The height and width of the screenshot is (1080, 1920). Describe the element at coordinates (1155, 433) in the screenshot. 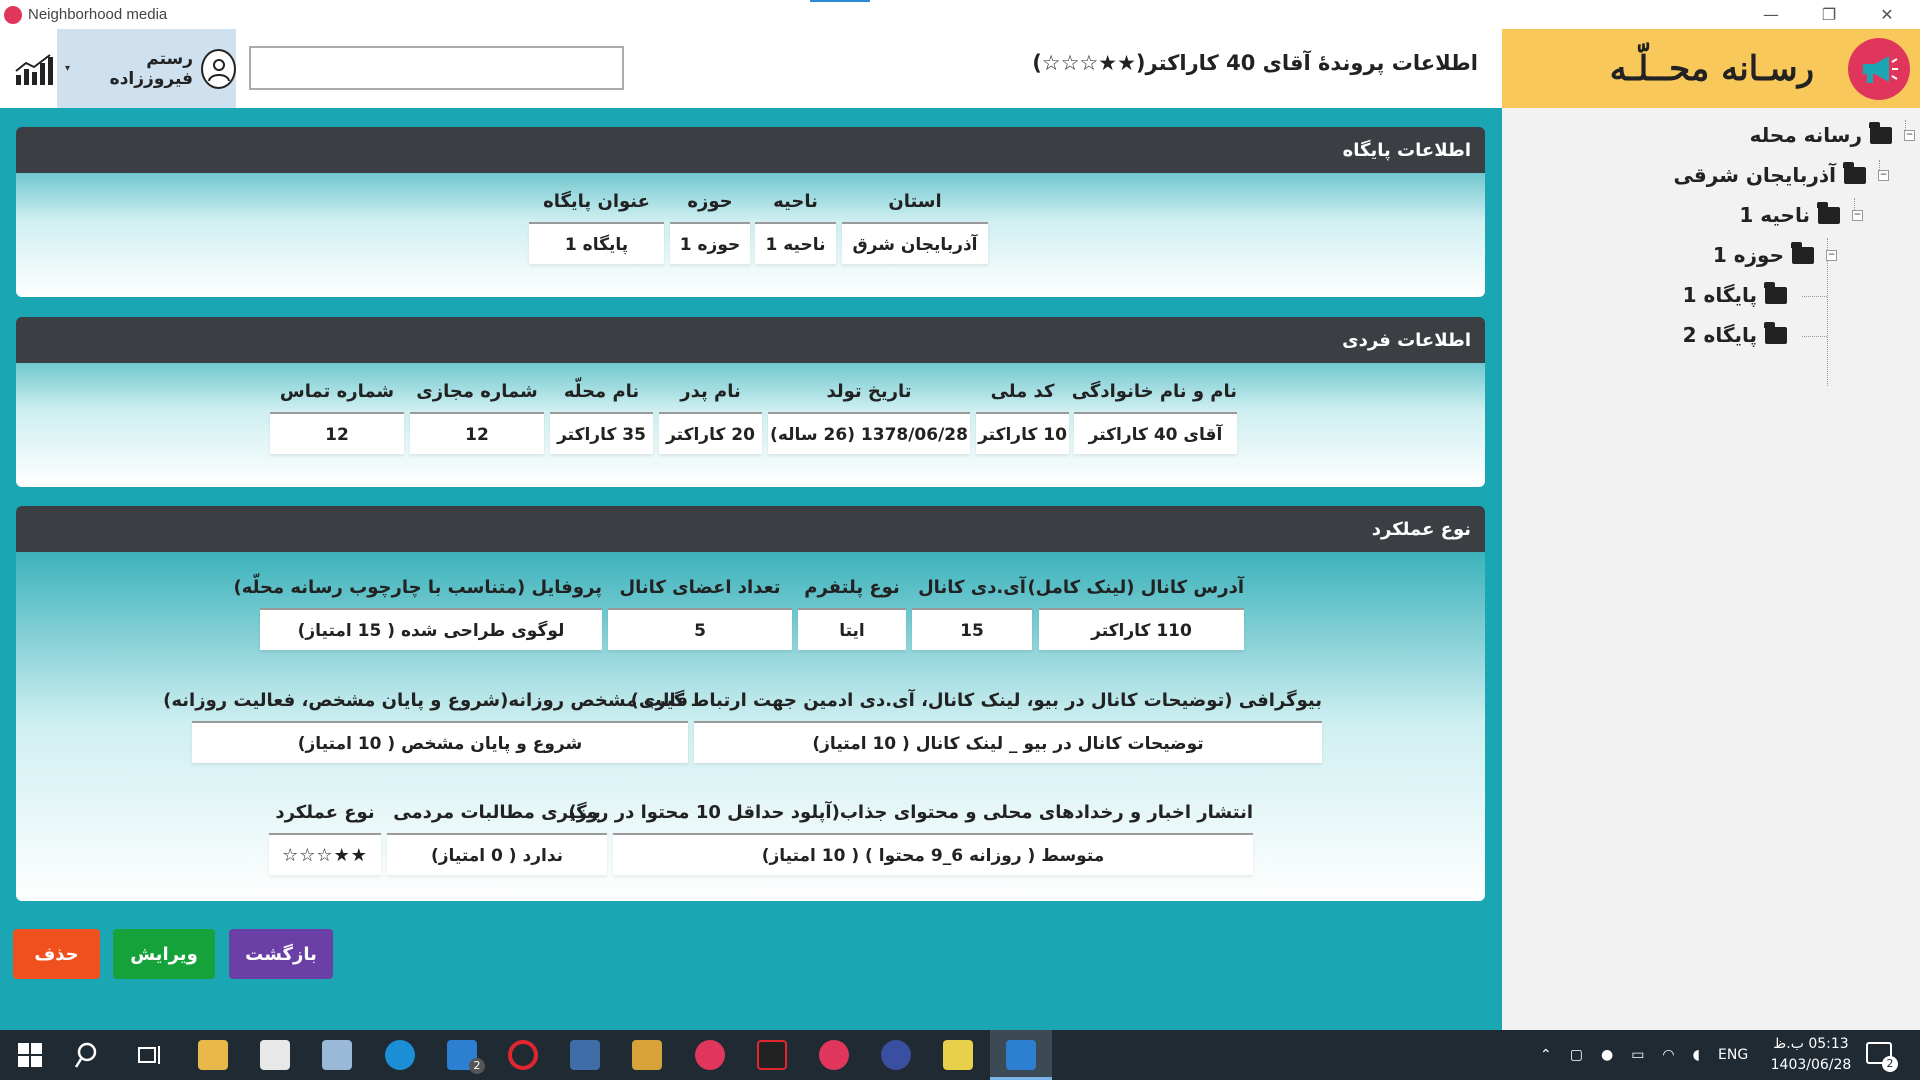

I see `field-value: آقای 40 کاراکتر` at that location.